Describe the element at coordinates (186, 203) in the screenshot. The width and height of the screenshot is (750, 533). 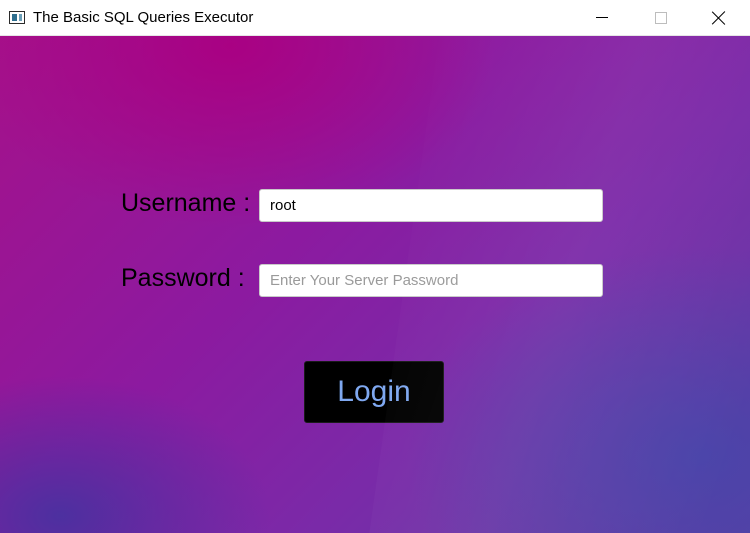
I see `username-label: Username :` at that location.